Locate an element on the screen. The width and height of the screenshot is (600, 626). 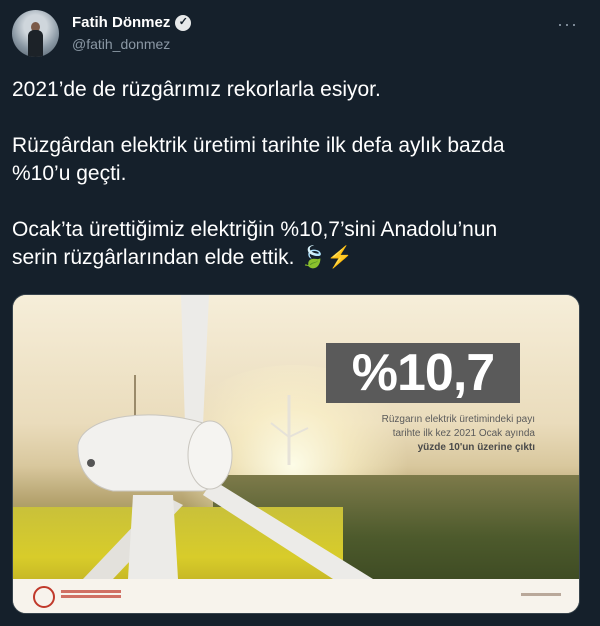
caption-line-3: yüzde 10'un üzerine çıktı is located at coordinates (476, 447).